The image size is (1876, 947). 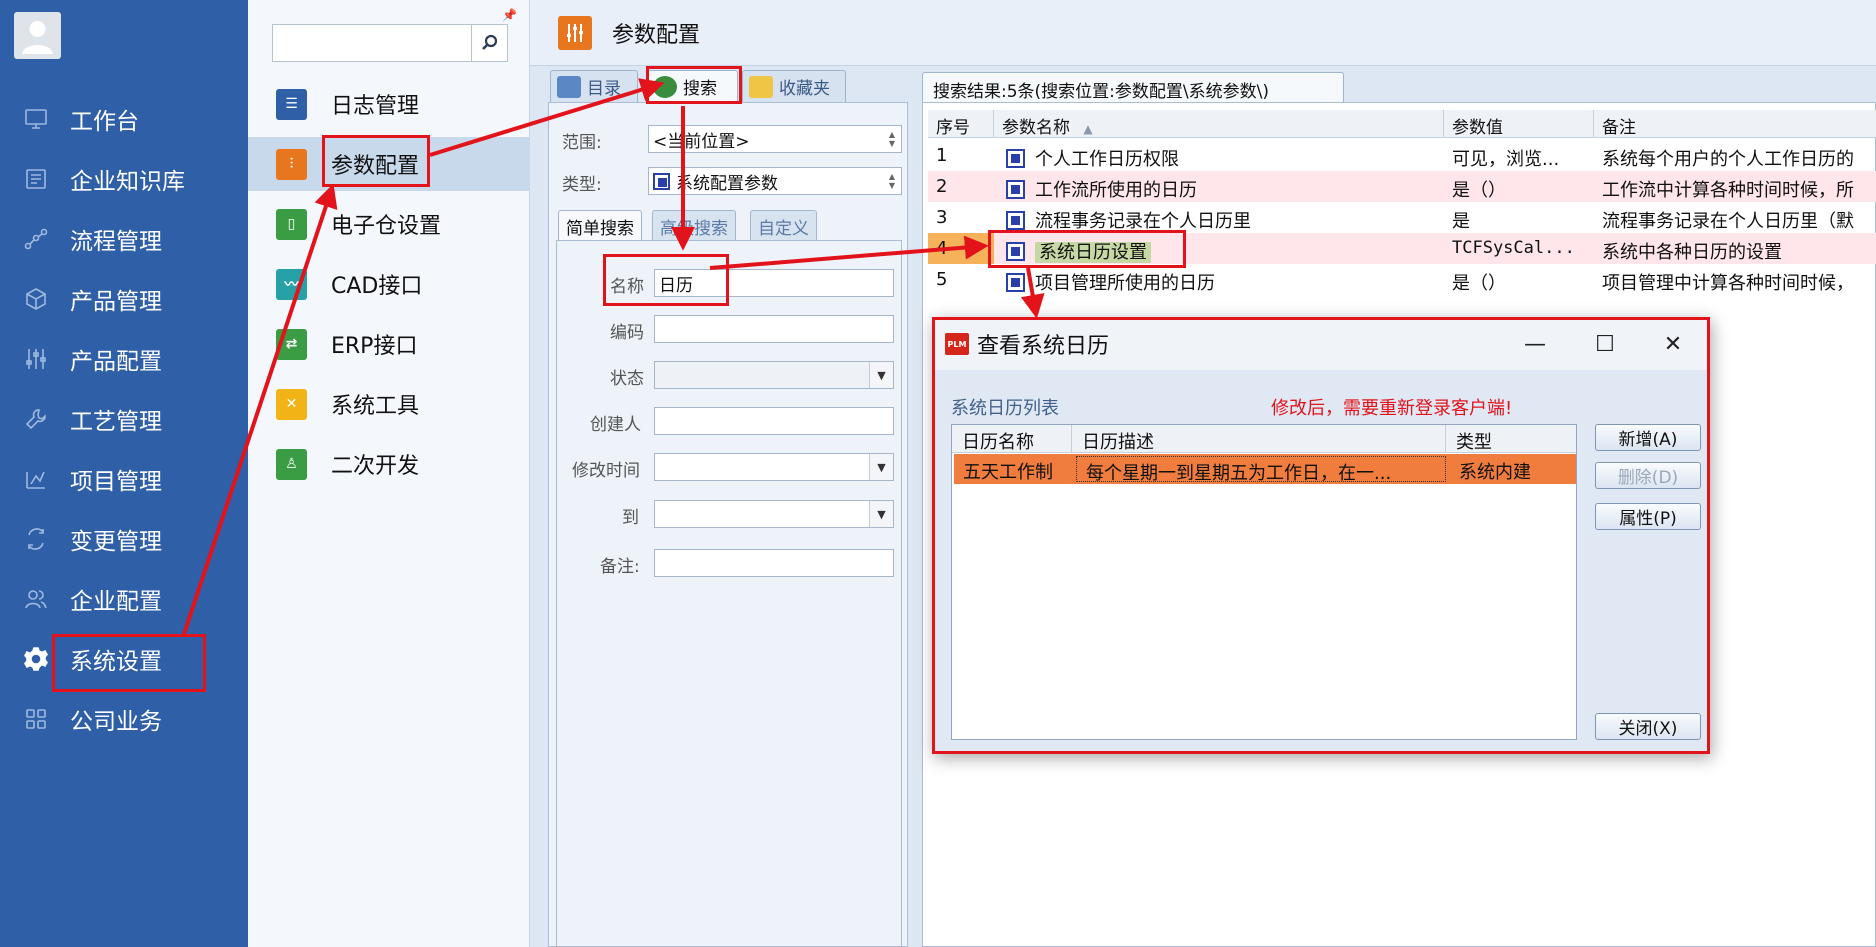 I want to click on change-icon, so click(x=36, y=539).